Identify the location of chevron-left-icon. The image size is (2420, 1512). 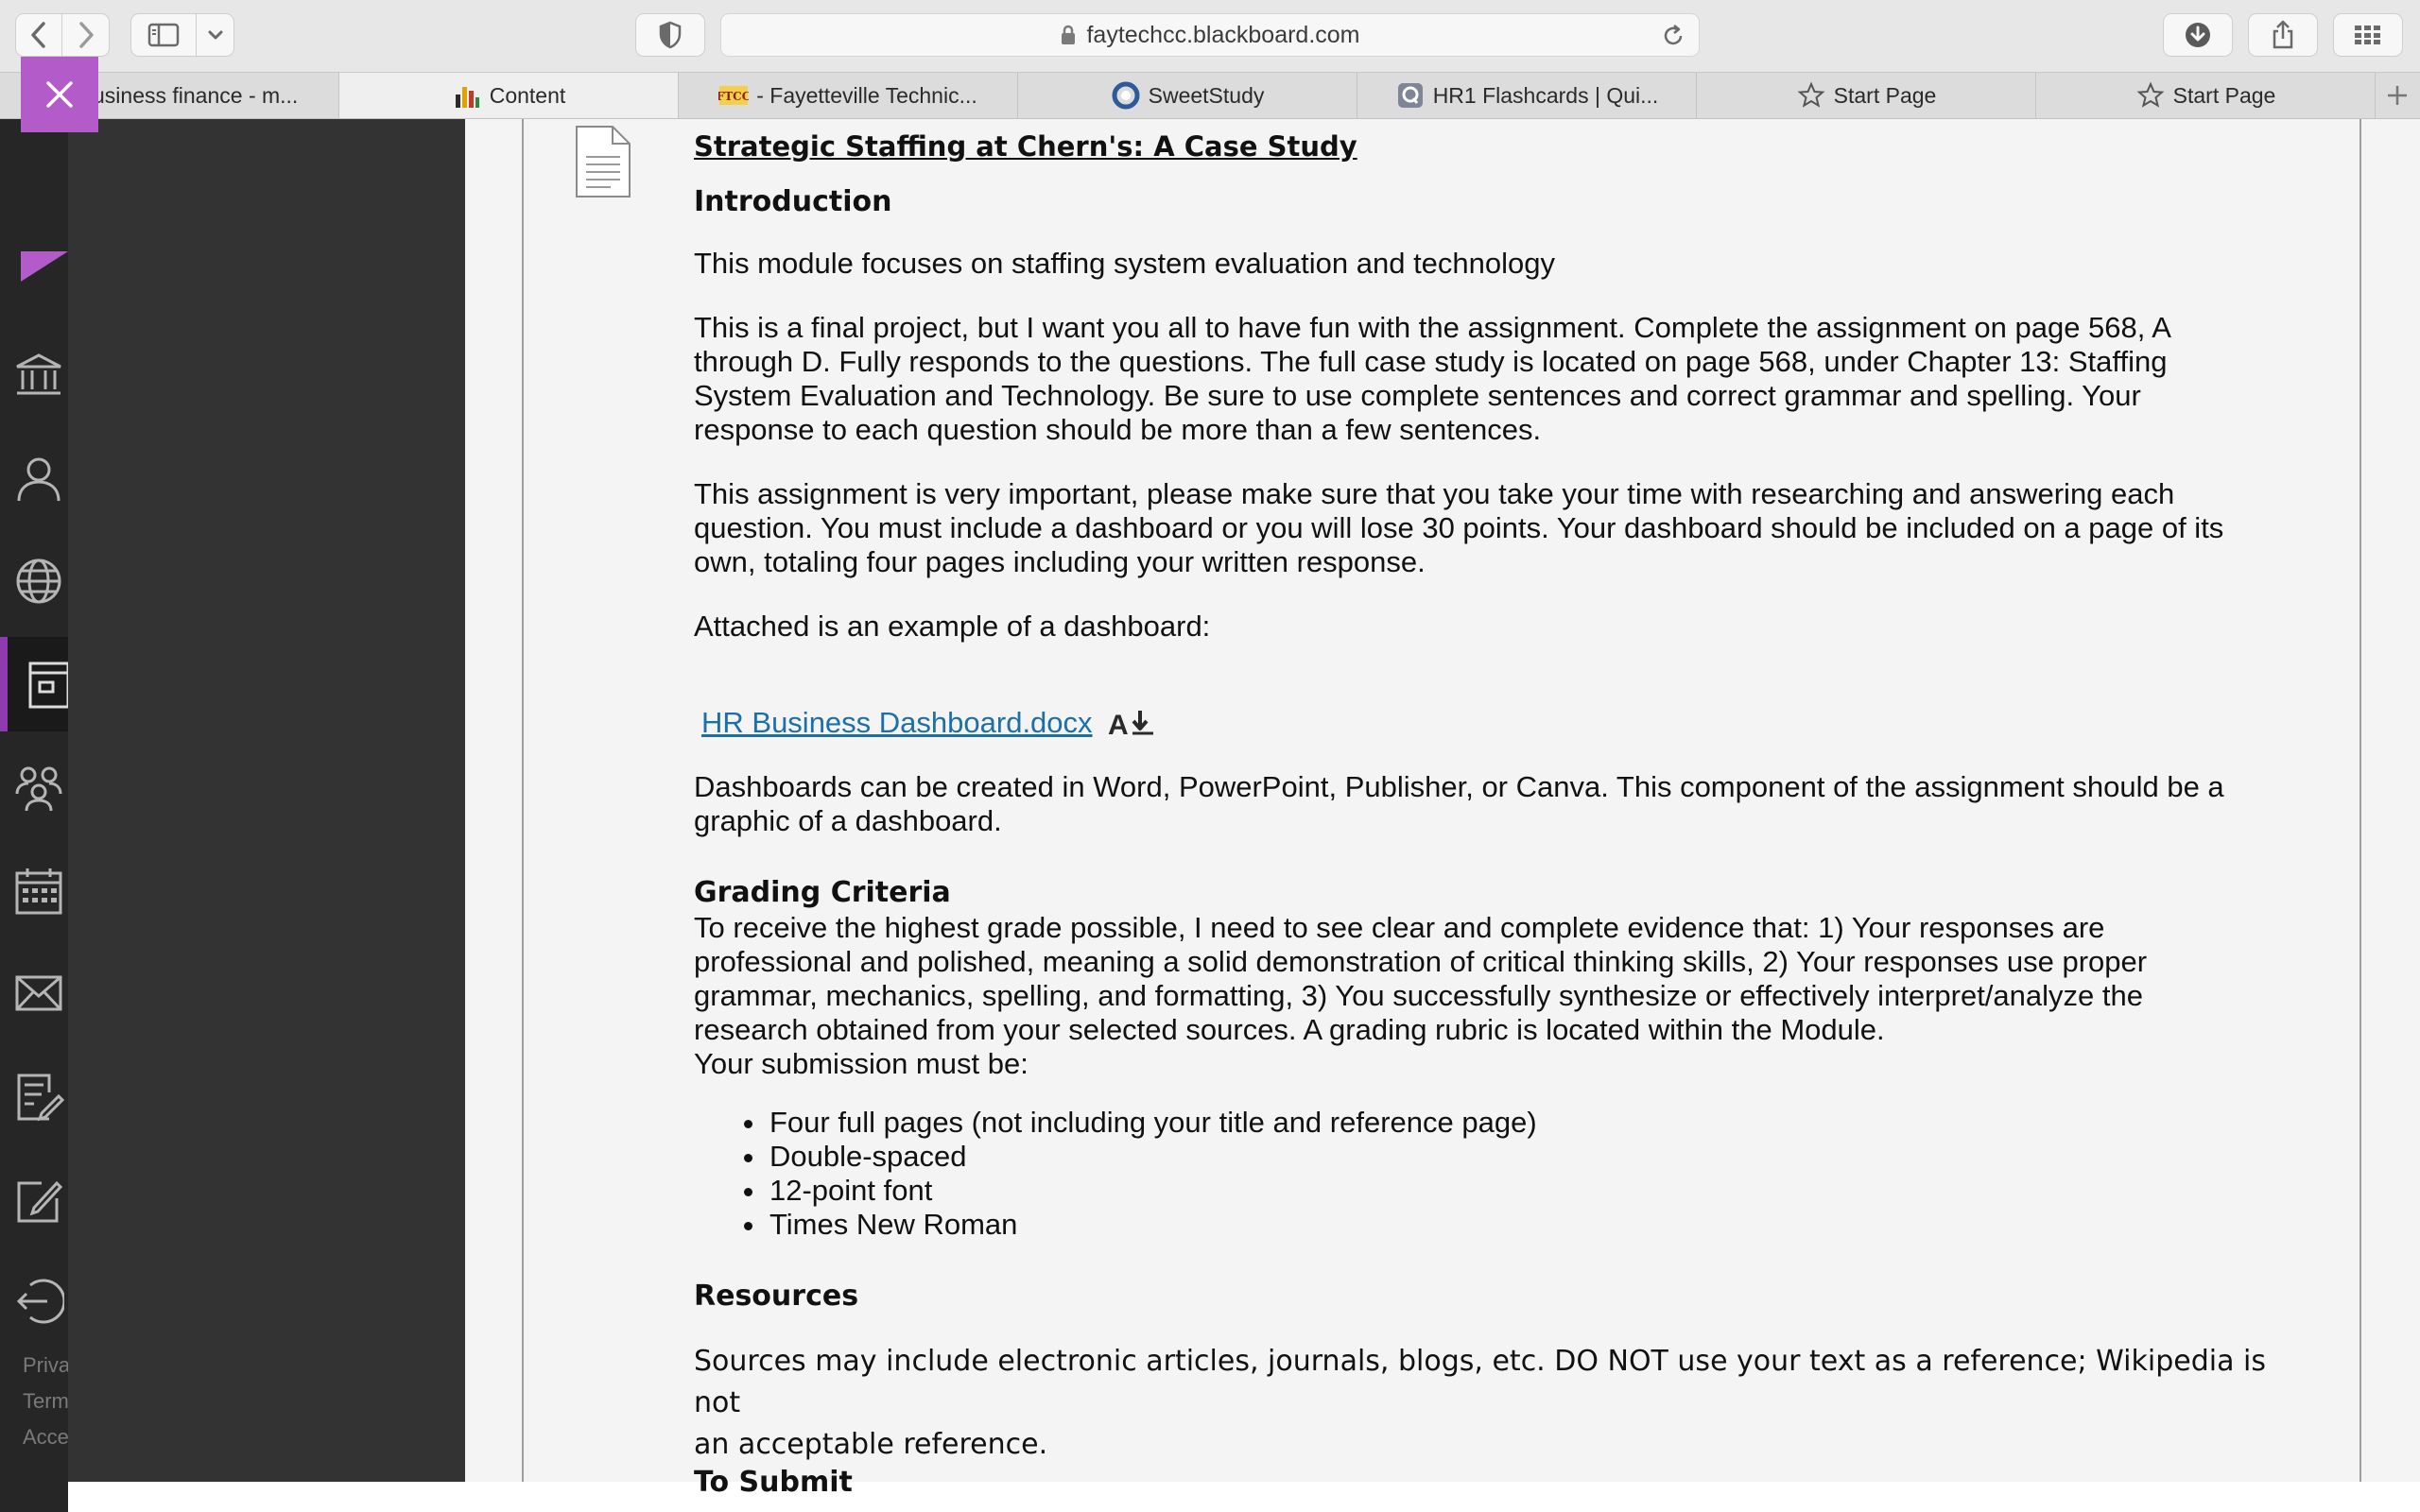
(38, 35).